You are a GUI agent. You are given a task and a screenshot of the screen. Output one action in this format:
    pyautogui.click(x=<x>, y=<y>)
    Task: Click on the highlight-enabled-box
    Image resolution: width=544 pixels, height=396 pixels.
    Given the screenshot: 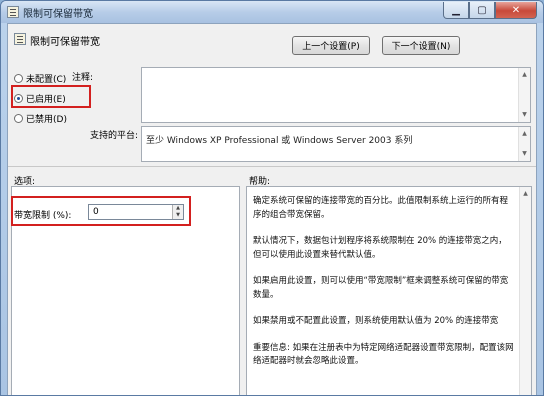 What is the action you would take?
    pyautogui.click(x=51, y=96)
    